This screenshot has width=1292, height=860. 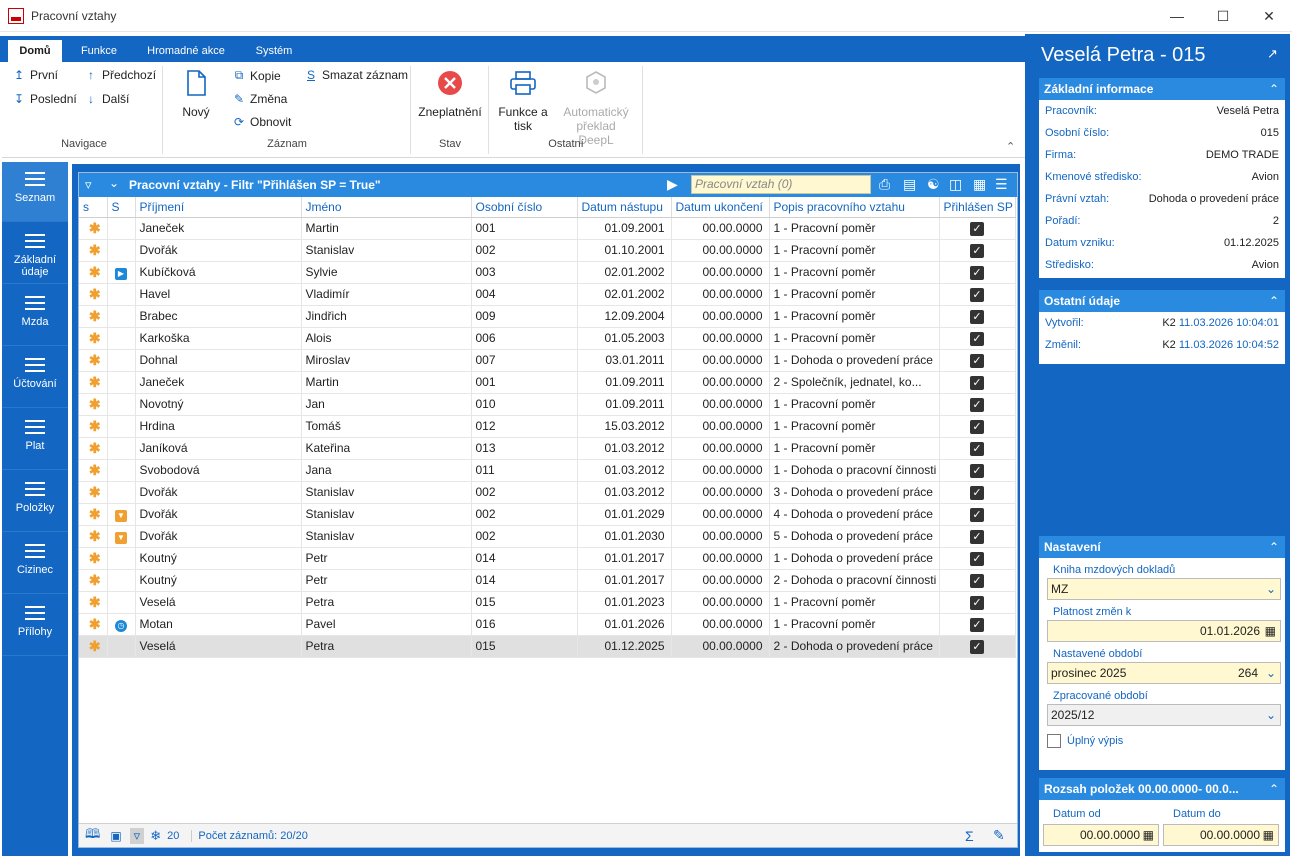 I want to click on sum-icon: Σ, so click(x=969, y=836).